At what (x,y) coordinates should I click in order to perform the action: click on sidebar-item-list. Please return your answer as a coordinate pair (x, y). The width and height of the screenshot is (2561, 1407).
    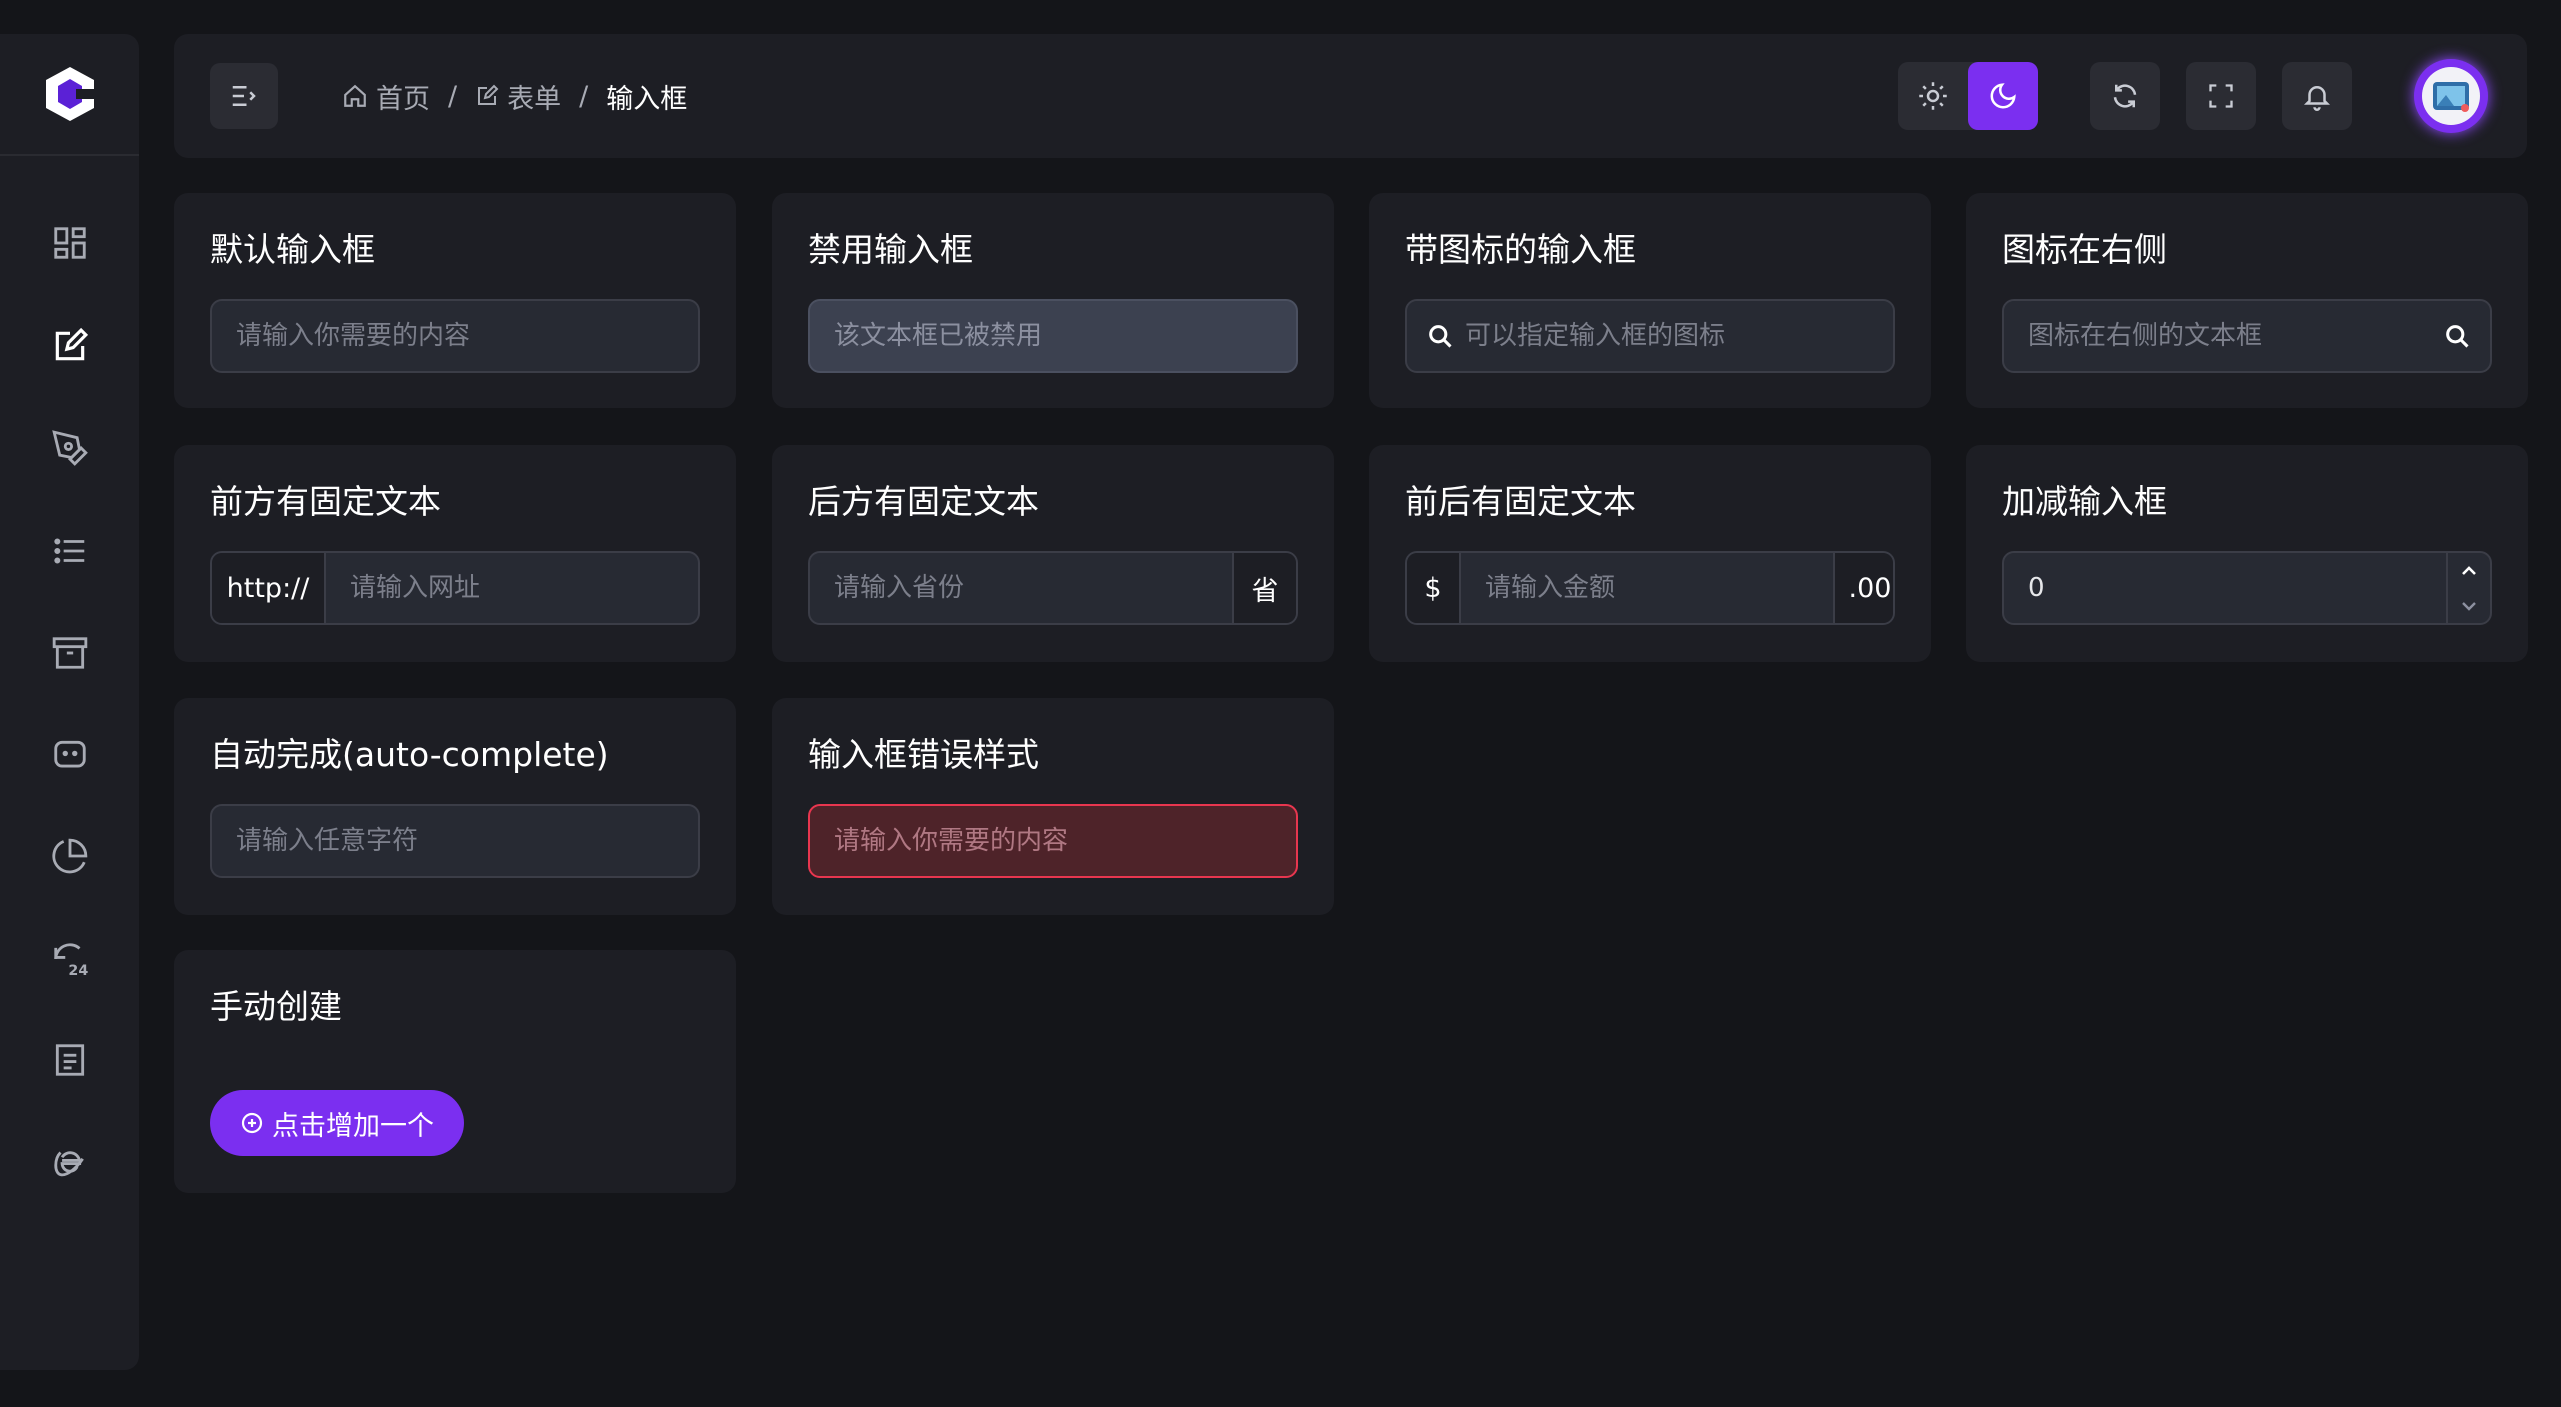
    Looking at the image, I should click on (69, 551).